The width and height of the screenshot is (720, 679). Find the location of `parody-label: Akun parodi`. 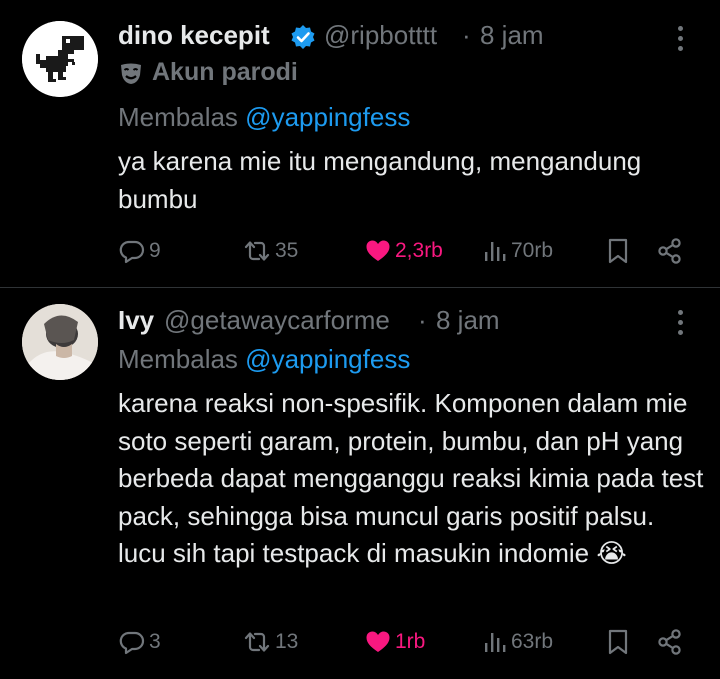

parody-label: Akun parodi is located at coordinates (208, 72).